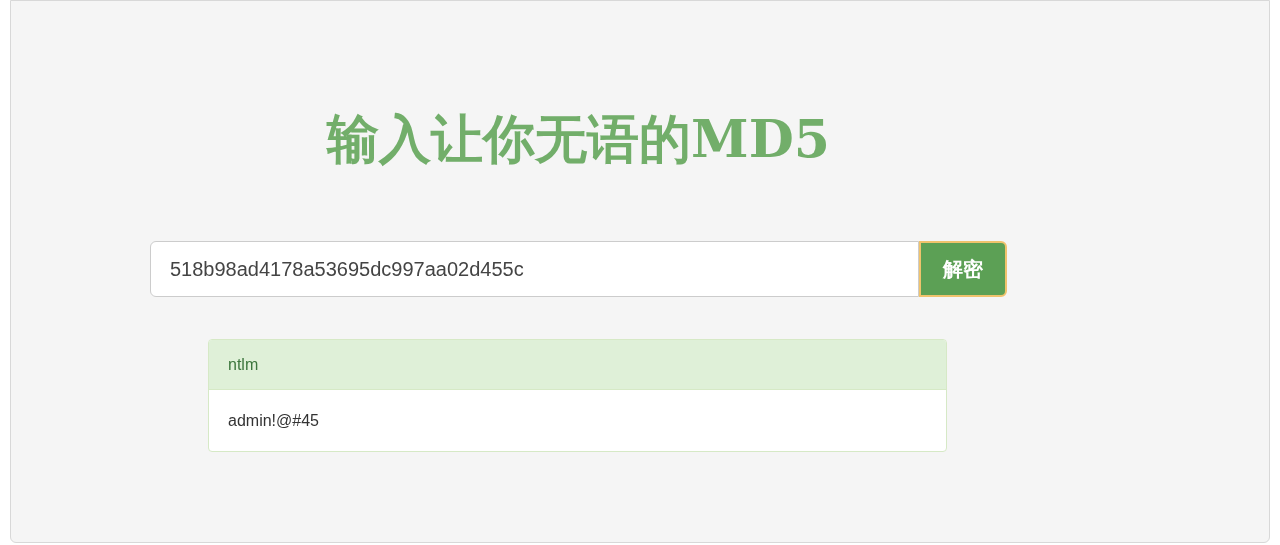  Describe the element at coordinates (534, 269) in the screenshot. I see `hash-input-field: 518b98ad4178a53695dc997aa02d455c` at that location.